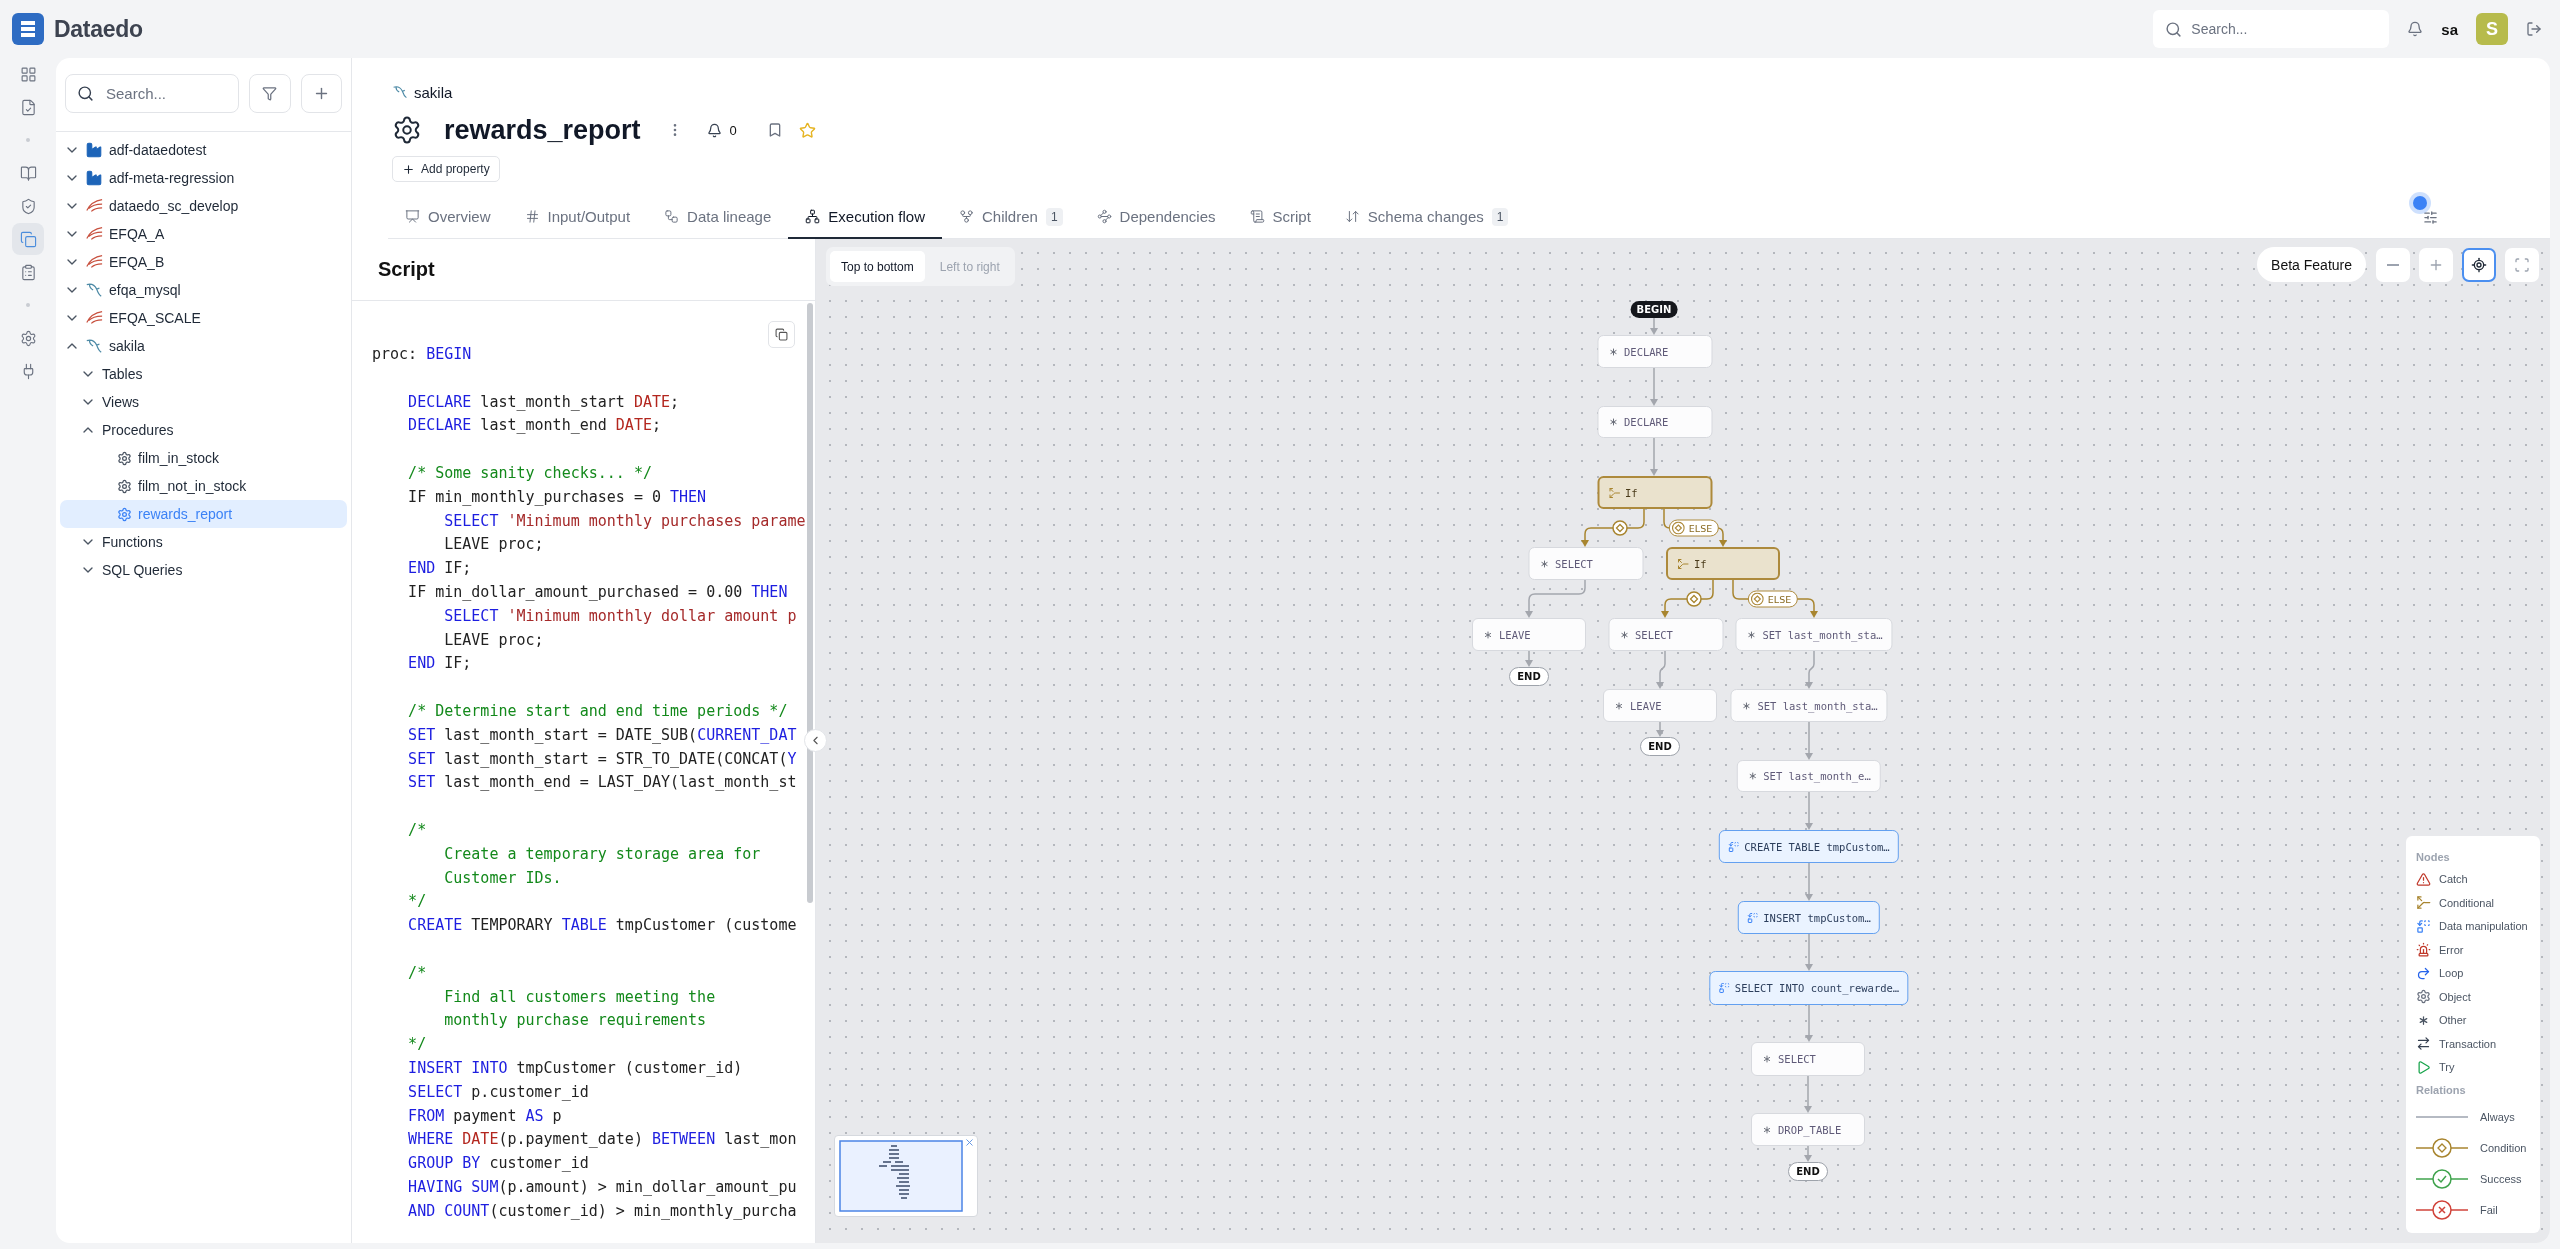 Image resolution: width=2560 pixels, height=1249 pixels. Describe the element at coordinates (2479, 264) in the screenshot. I see `center-button` at that location.